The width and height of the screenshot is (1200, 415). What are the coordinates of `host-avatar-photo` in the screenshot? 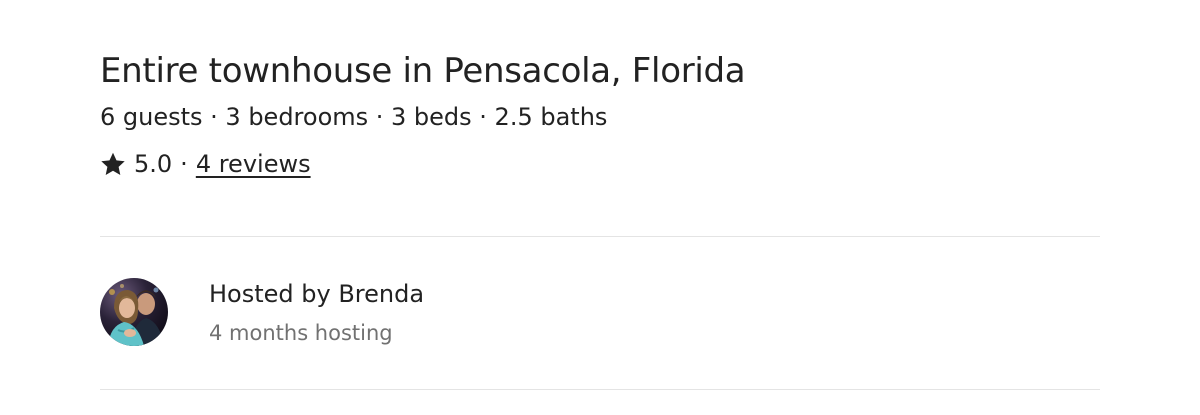 It's located at (134, 312).